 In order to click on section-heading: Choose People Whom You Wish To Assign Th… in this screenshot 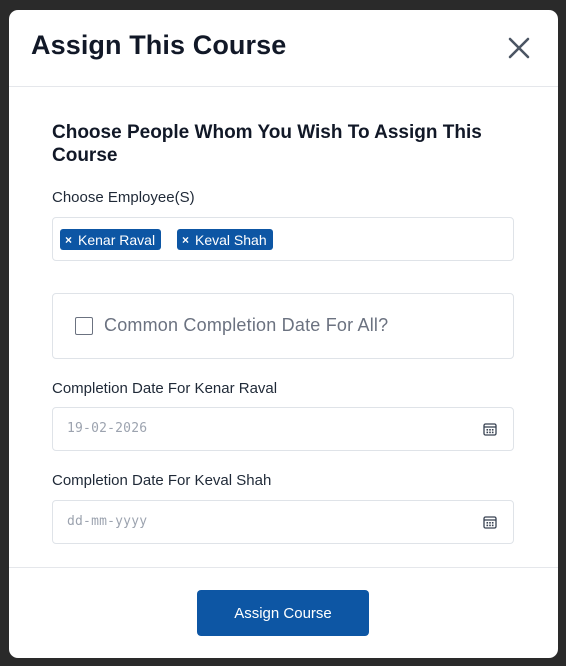, I will do `click(267, 144)`.